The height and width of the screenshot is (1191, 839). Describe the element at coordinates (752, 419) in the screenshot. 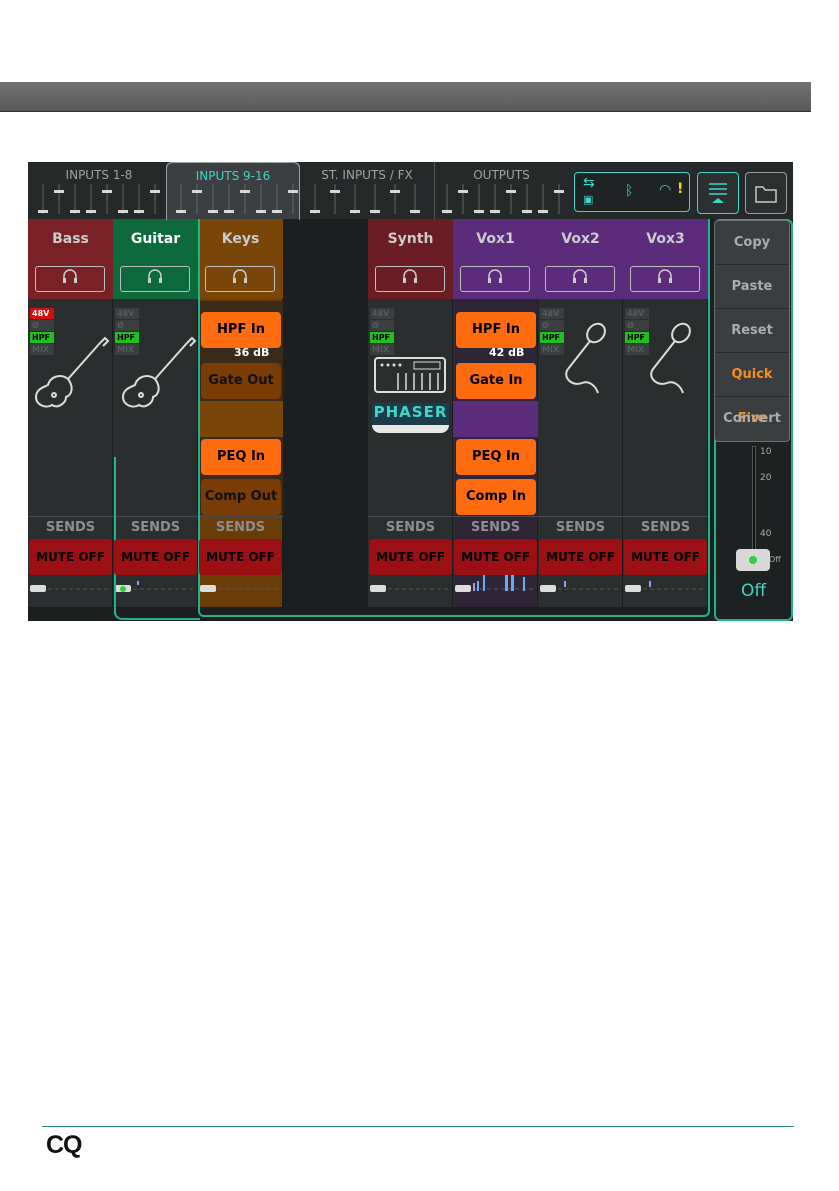

I see `convert-menu-item: Convert` at that location.